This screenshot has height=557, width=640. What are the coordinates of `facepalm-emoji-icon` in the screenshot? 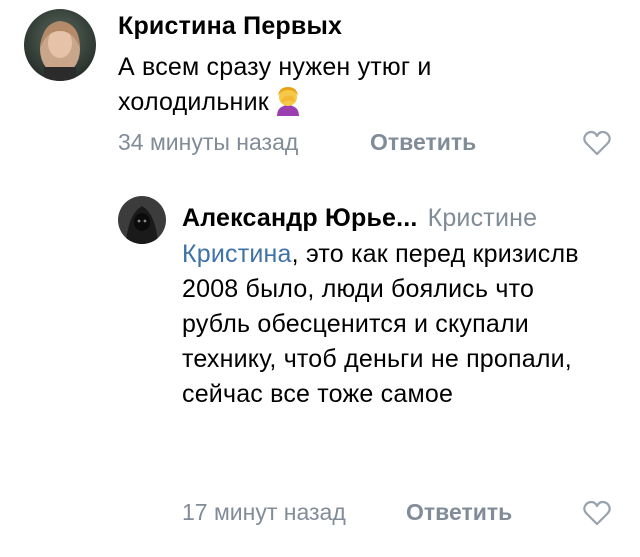 It's located at (288, 106).